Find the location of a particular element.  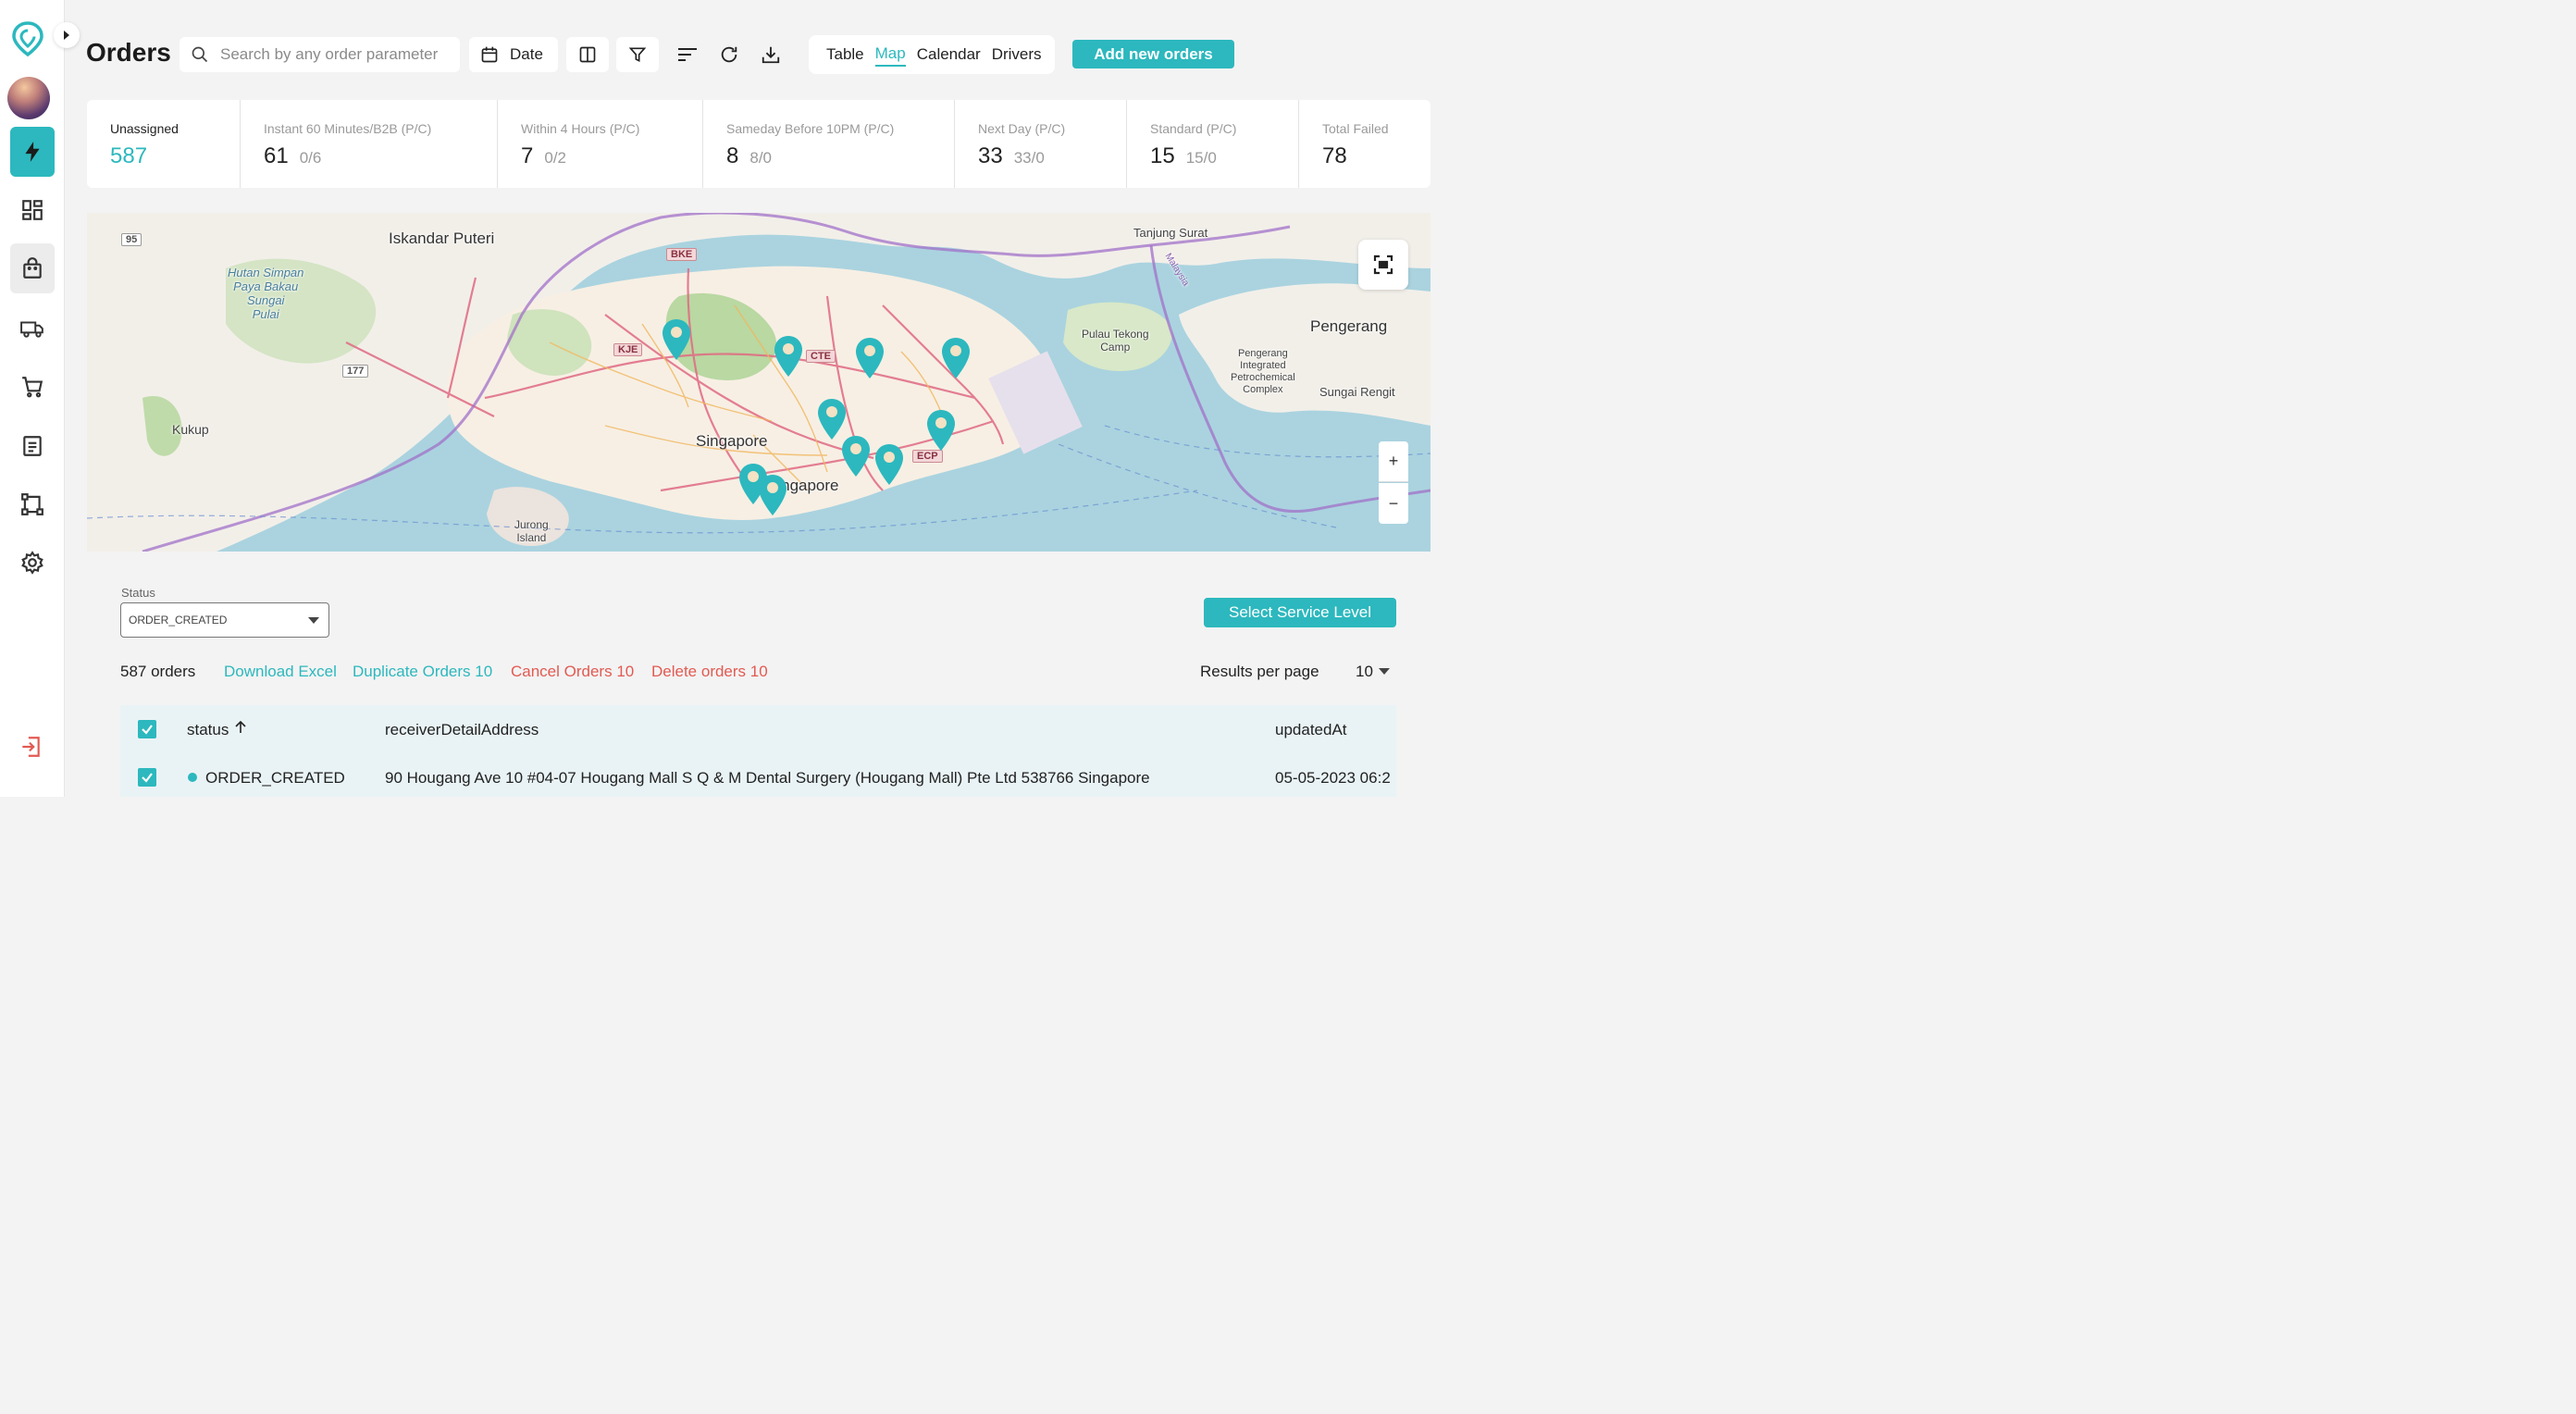

road-shield-177: 177 is located at coordinates (355, 371).